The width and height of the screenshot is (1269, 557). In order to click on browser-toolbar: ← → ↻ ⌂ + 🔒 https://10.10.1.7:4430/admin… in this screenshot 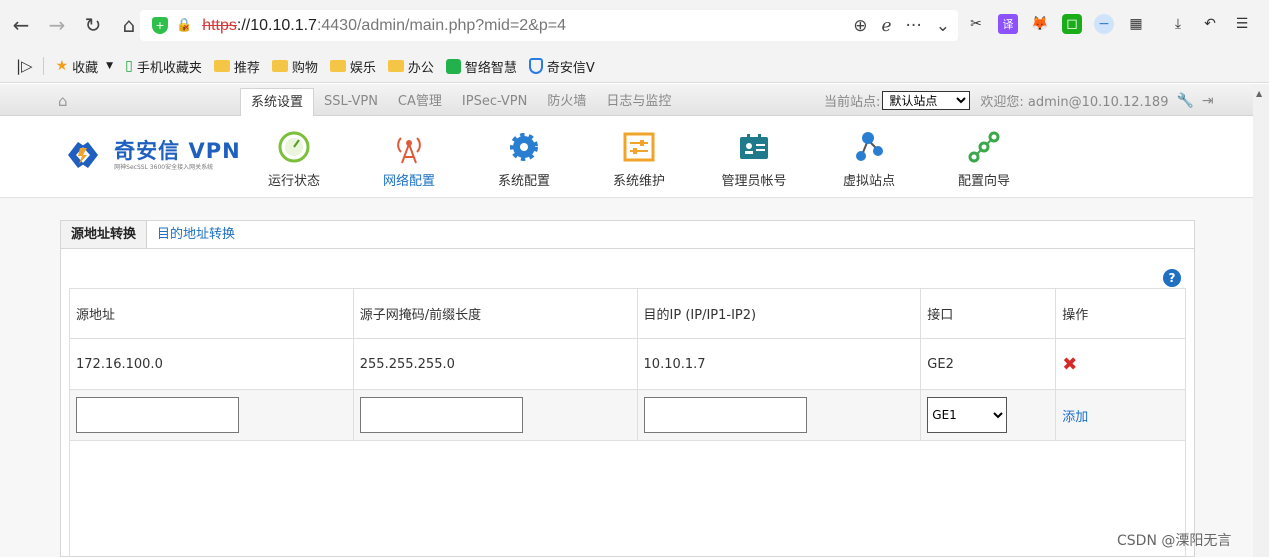, I will do `click(634, 25)`.